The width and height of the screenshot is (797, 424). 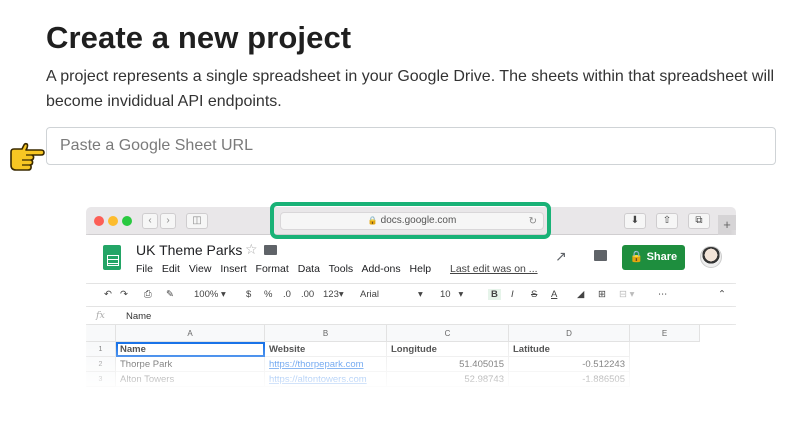 I want to click on minimize-window-icon, so click(x=113, y=221).